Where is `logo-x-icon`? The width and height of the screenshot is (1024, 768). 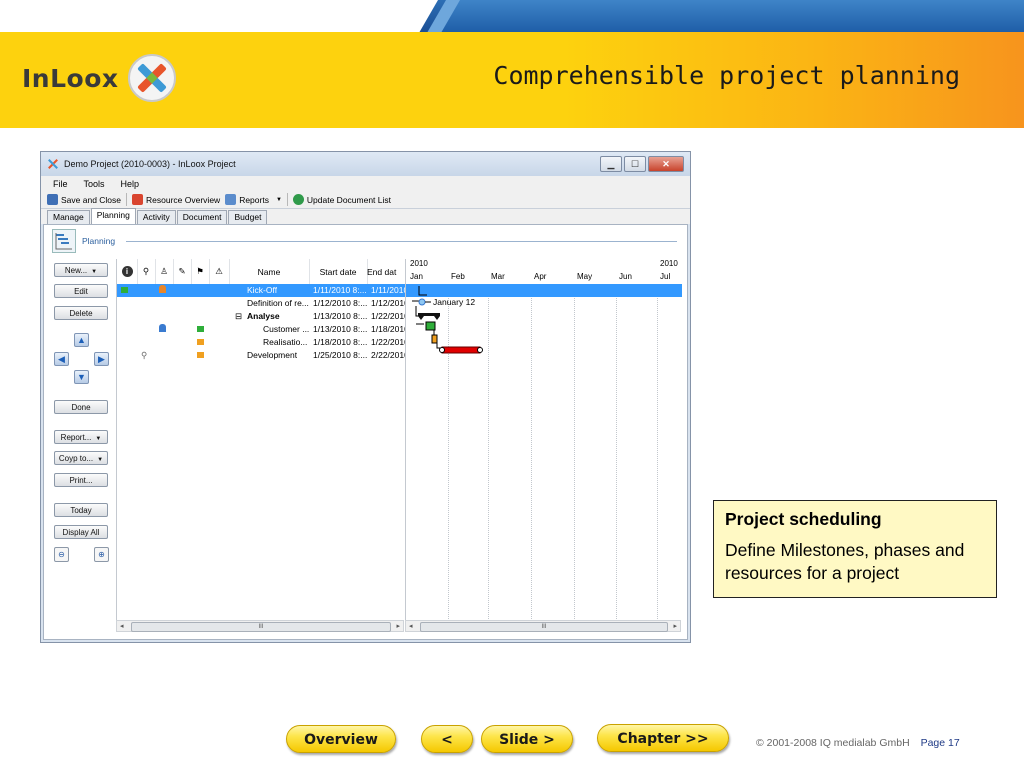 logo-x-icon is located at coordinates (151, 78).